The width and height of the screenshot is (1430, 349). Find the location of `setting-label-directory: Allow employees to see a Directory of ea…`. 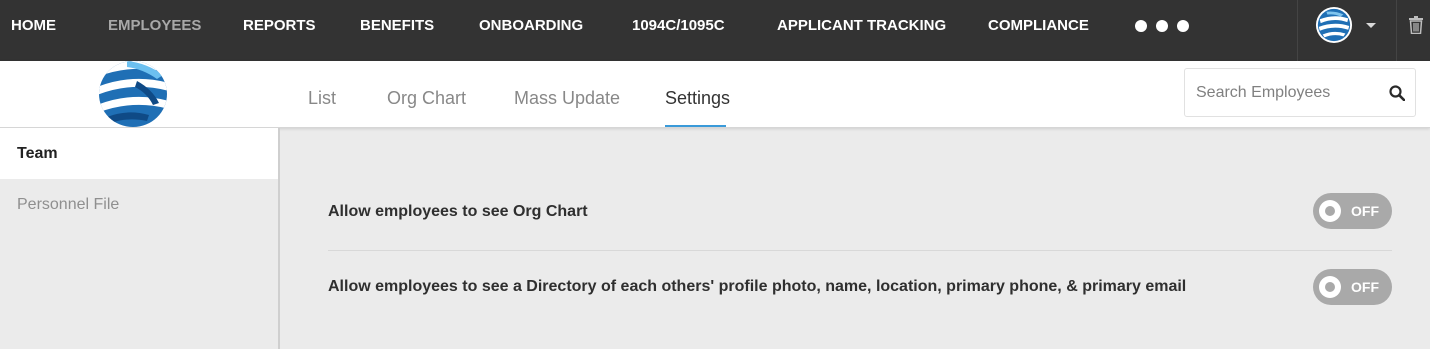

setting-label-directory: Allow employees to see a Directory of ea… is located at coordinates (757, 286).